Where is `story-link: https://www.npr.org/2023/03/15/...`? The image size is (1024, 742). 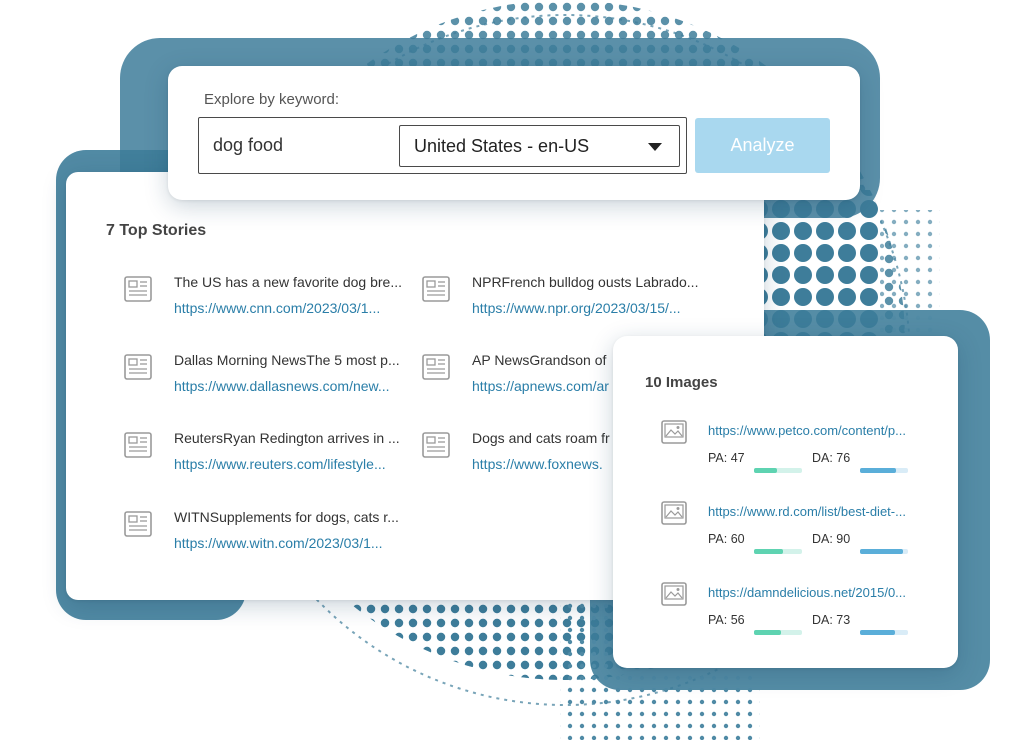 story-link: https://www.npr.org/2023/03/15/... is located at coordinates (576, 308).